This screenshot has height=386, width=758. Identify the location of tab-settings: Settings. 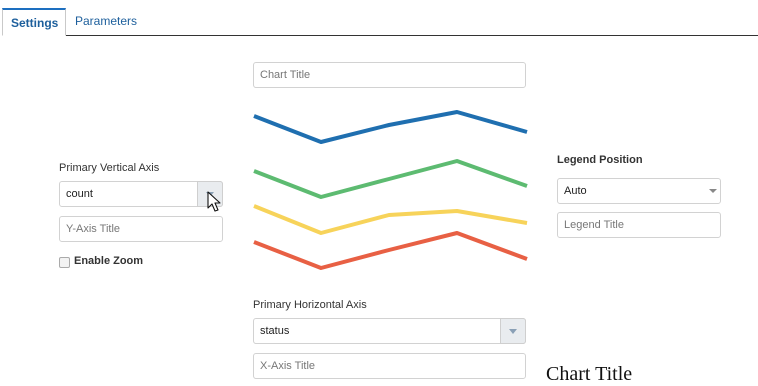
(34, 22).